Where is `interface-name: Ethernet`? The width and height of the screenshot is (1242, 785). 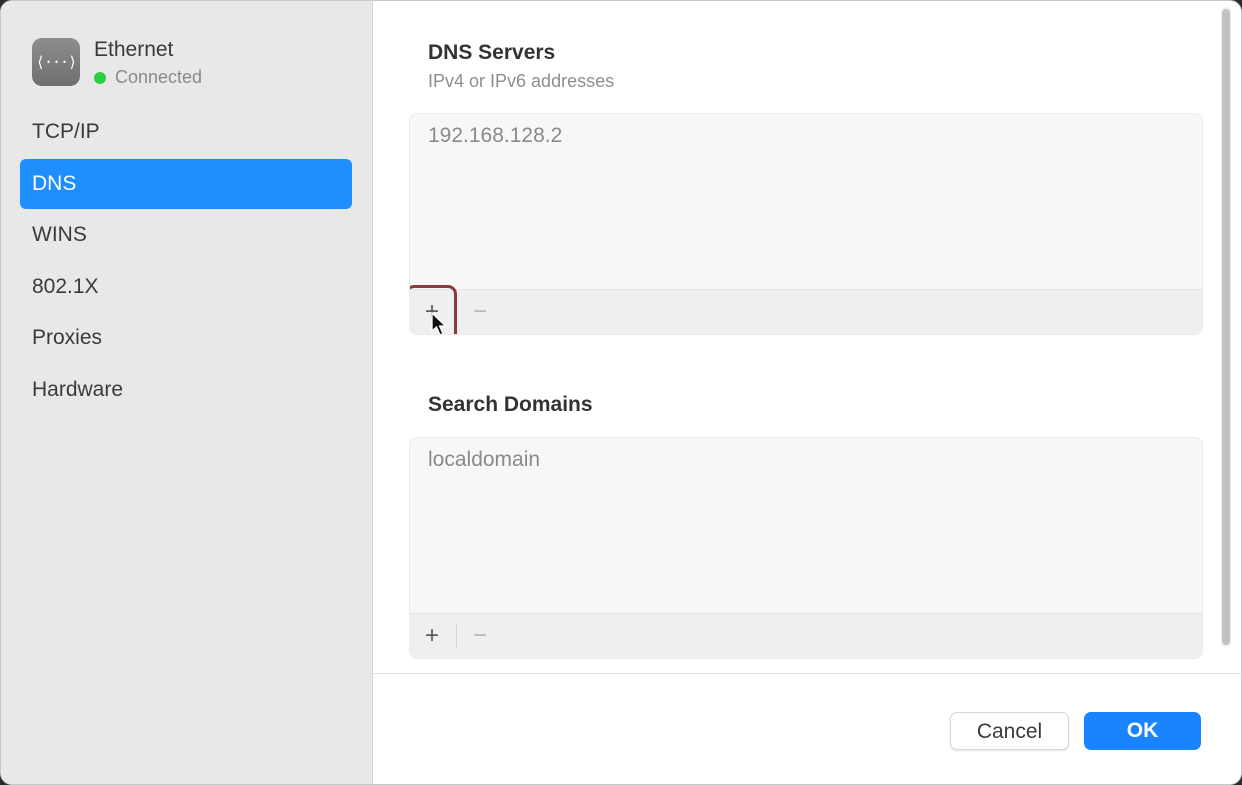
interface-name: Ethernet is located at coordinates (134, 49).